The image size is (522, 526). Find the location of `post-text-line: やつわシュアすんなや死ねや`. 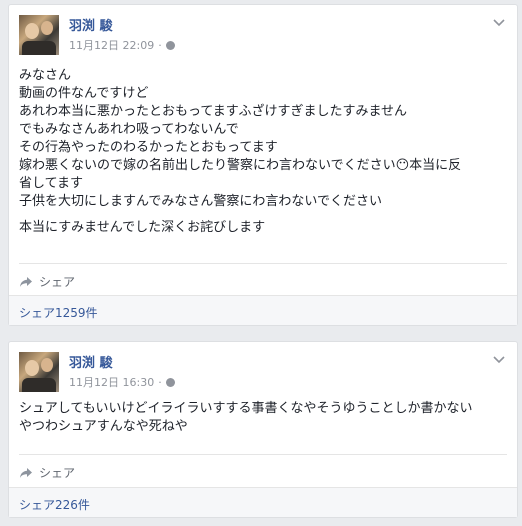

post-text-line: やつわシュアすんなや死ねや is located at coordinates (103, 426).